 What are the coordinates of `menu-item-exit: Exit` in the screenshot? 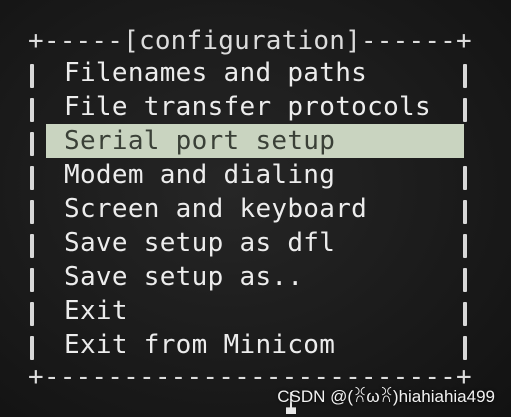 It's located at (255, 311).